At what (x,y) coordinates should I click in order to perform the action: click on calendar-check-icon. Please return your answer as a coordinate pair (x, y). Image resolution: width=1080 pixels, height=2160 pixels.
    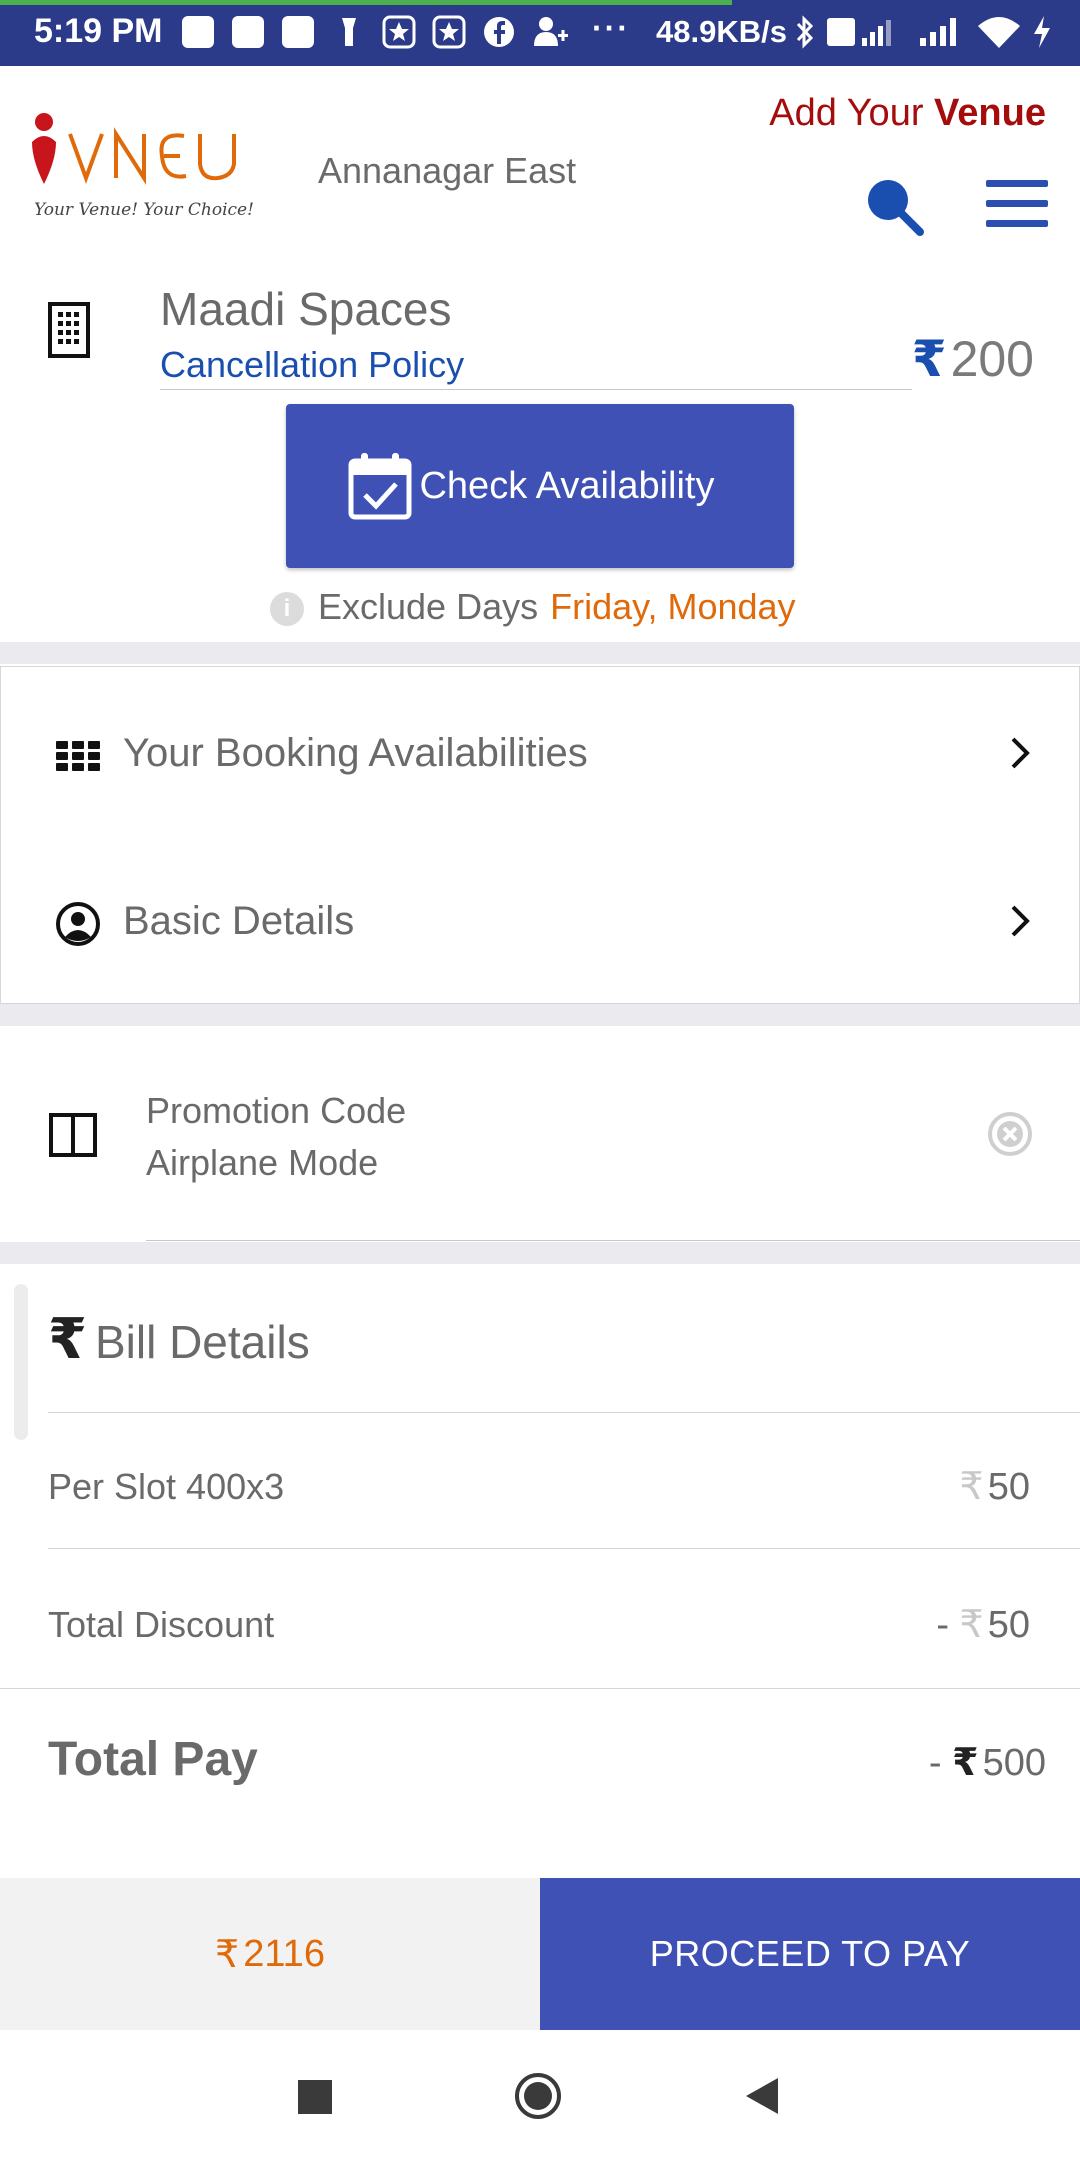
    Looking at the image, I should click on (380, 486).